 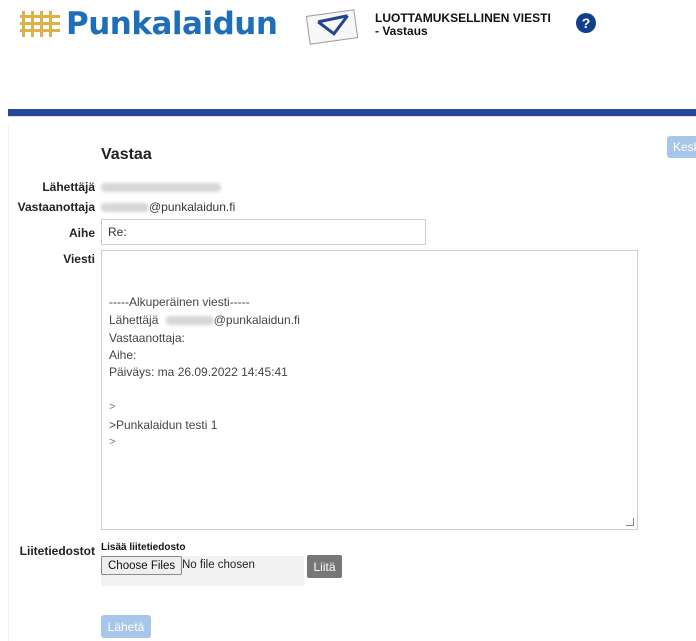 What do you see at coordinates (463, 25) in the screenshot?
I see `message-title: LUOTTAMUKSELLINEN VIESTI - Vastaus` at bounding box center [463, 25].